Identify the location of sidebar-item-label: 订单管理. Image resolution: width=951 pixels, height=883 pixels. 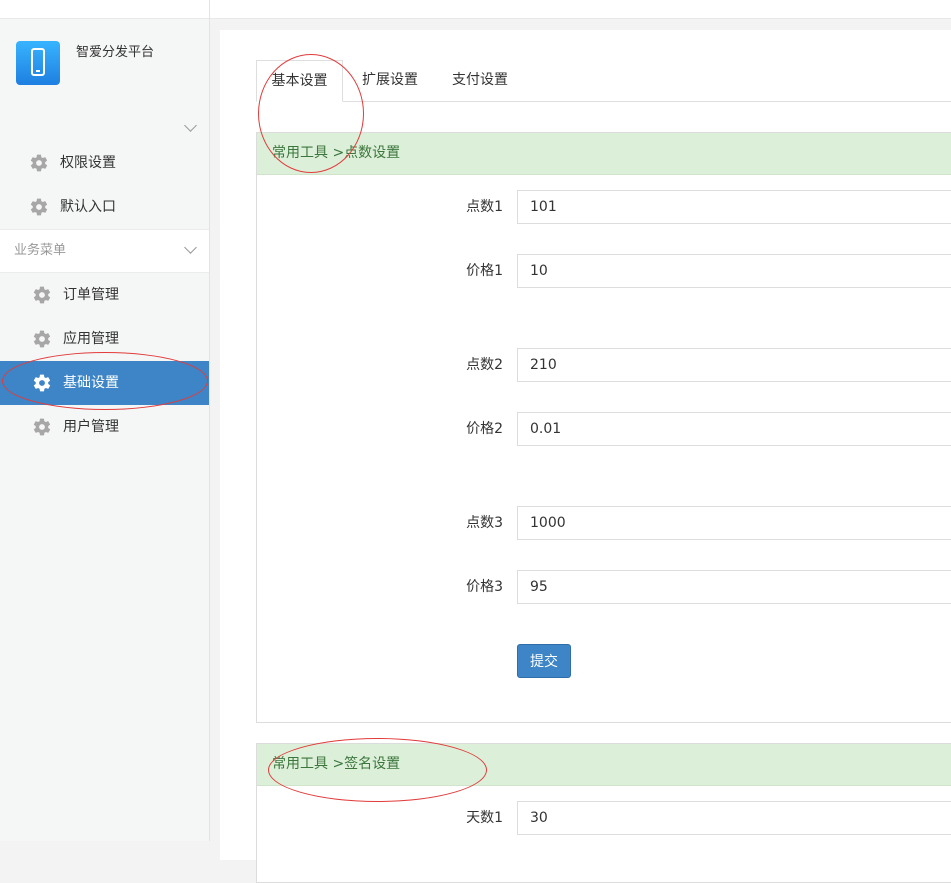
(91, 295).